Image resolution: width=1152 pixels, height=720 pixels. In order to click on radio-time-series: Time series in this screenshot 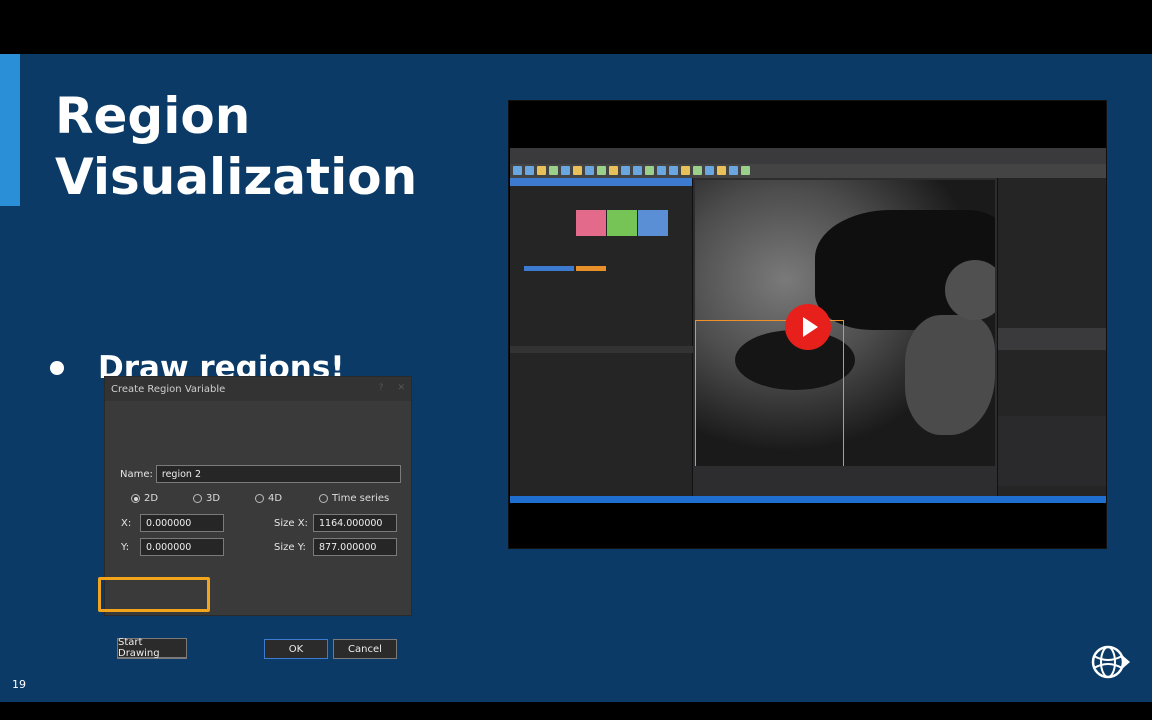, I will do `click(354, 498)`.